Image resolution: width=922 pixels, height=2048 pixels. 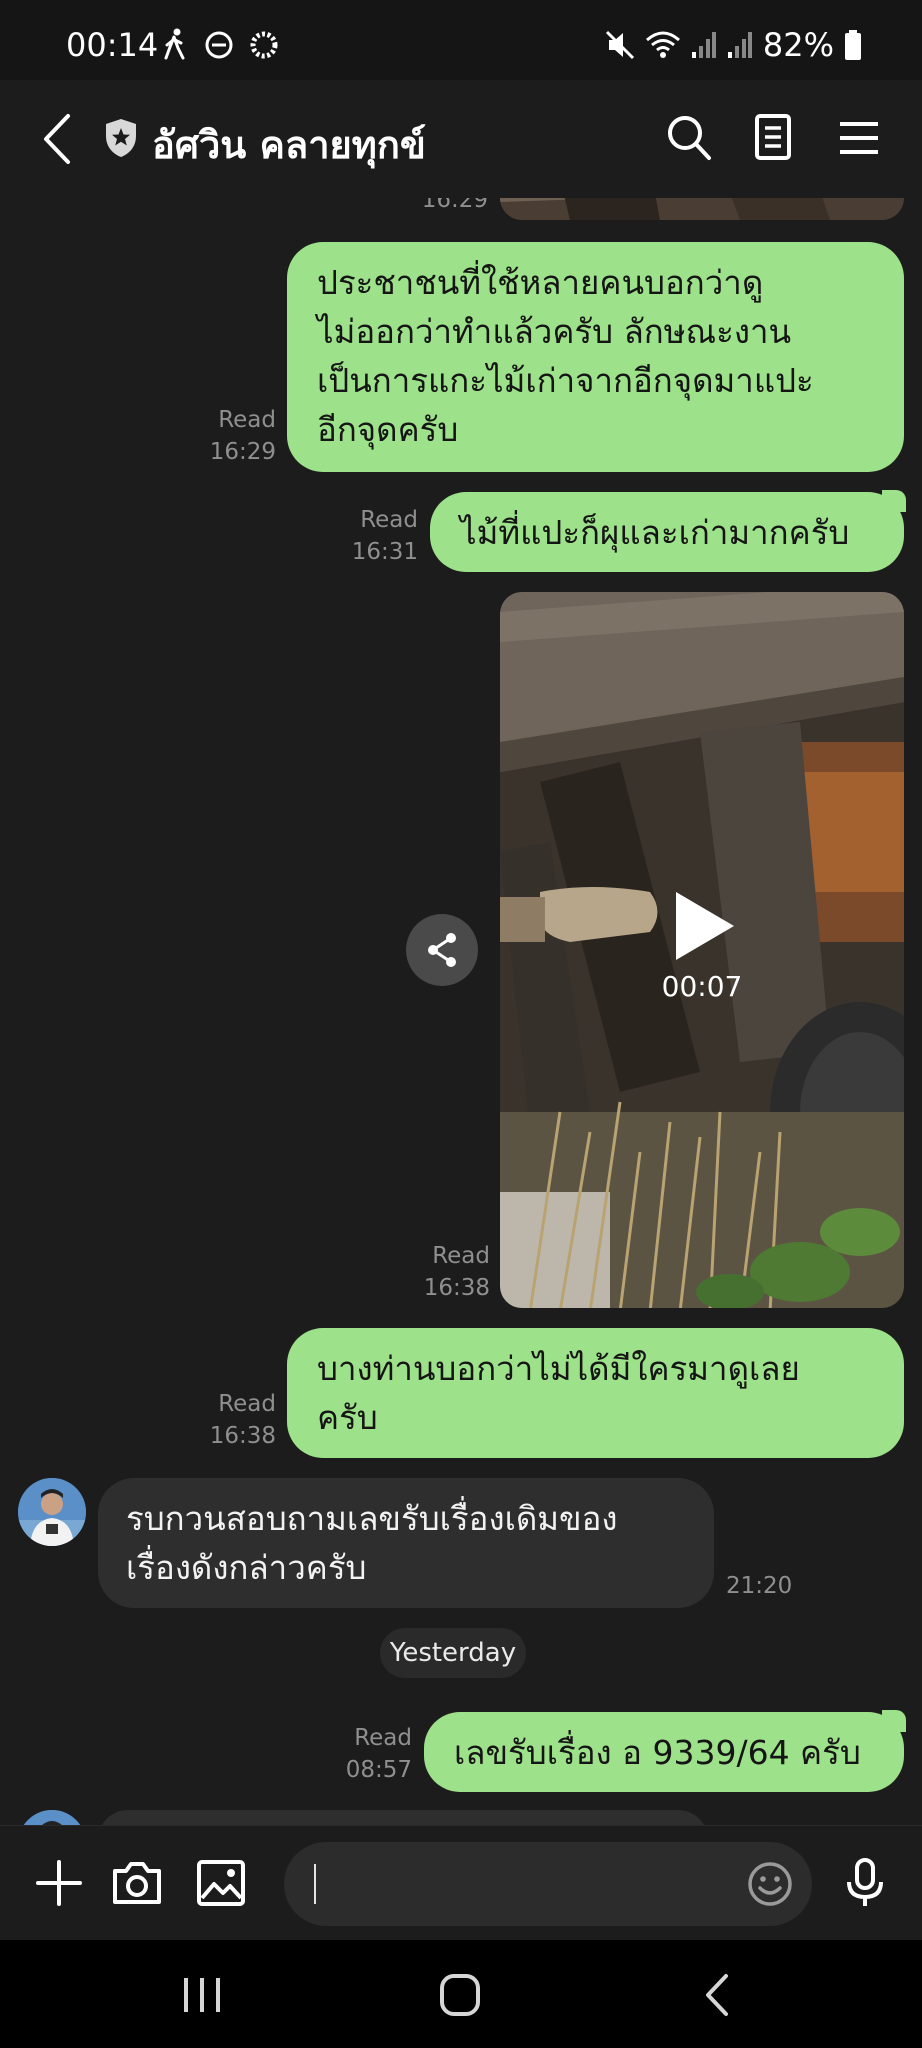 What do you see at coordinates (174, 44) in the screenshot?
I see `walking-icon` at bounding box center [174, 44].